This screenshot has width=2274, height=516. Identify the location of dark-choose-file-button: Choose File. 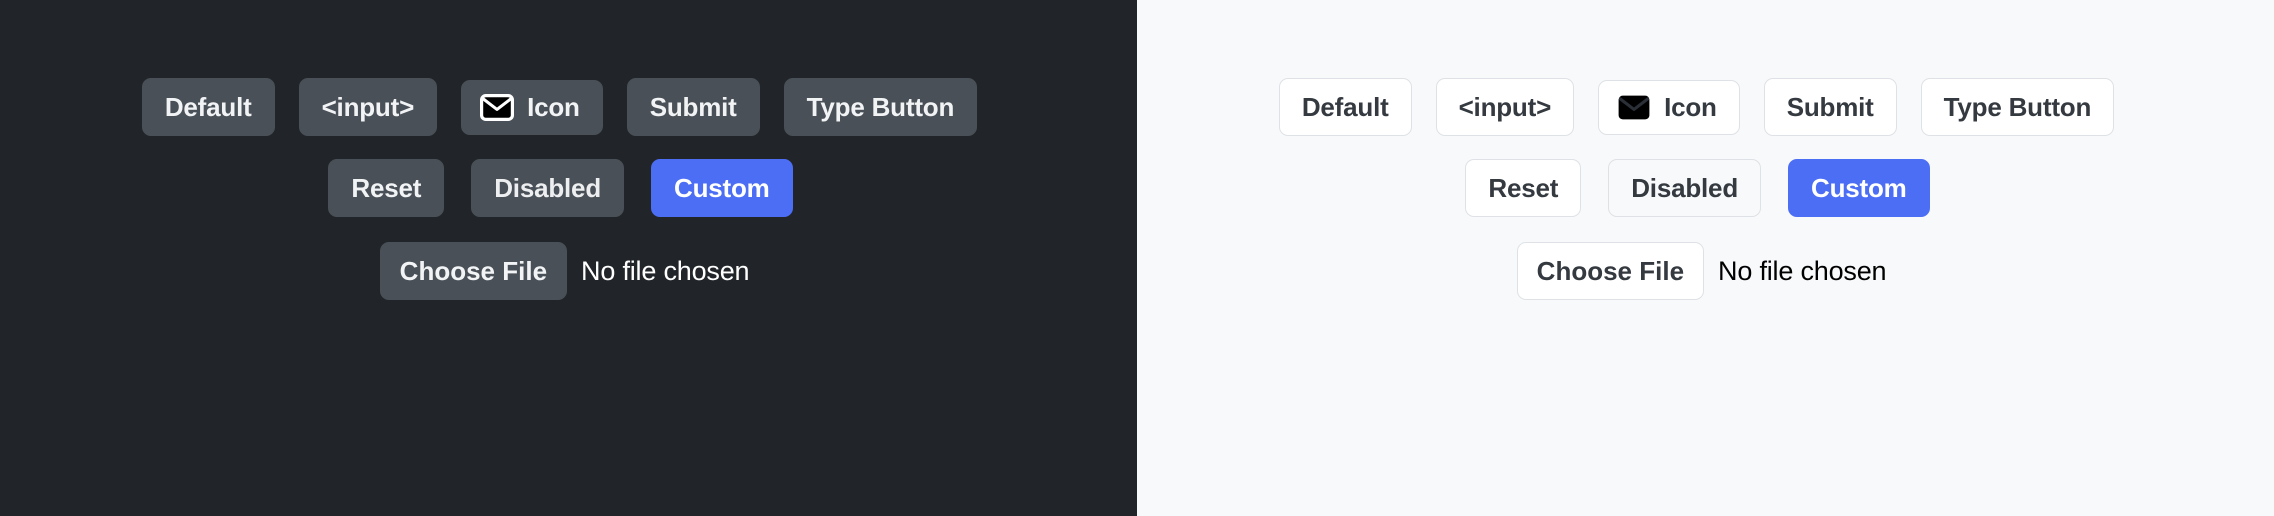
(473, 271).